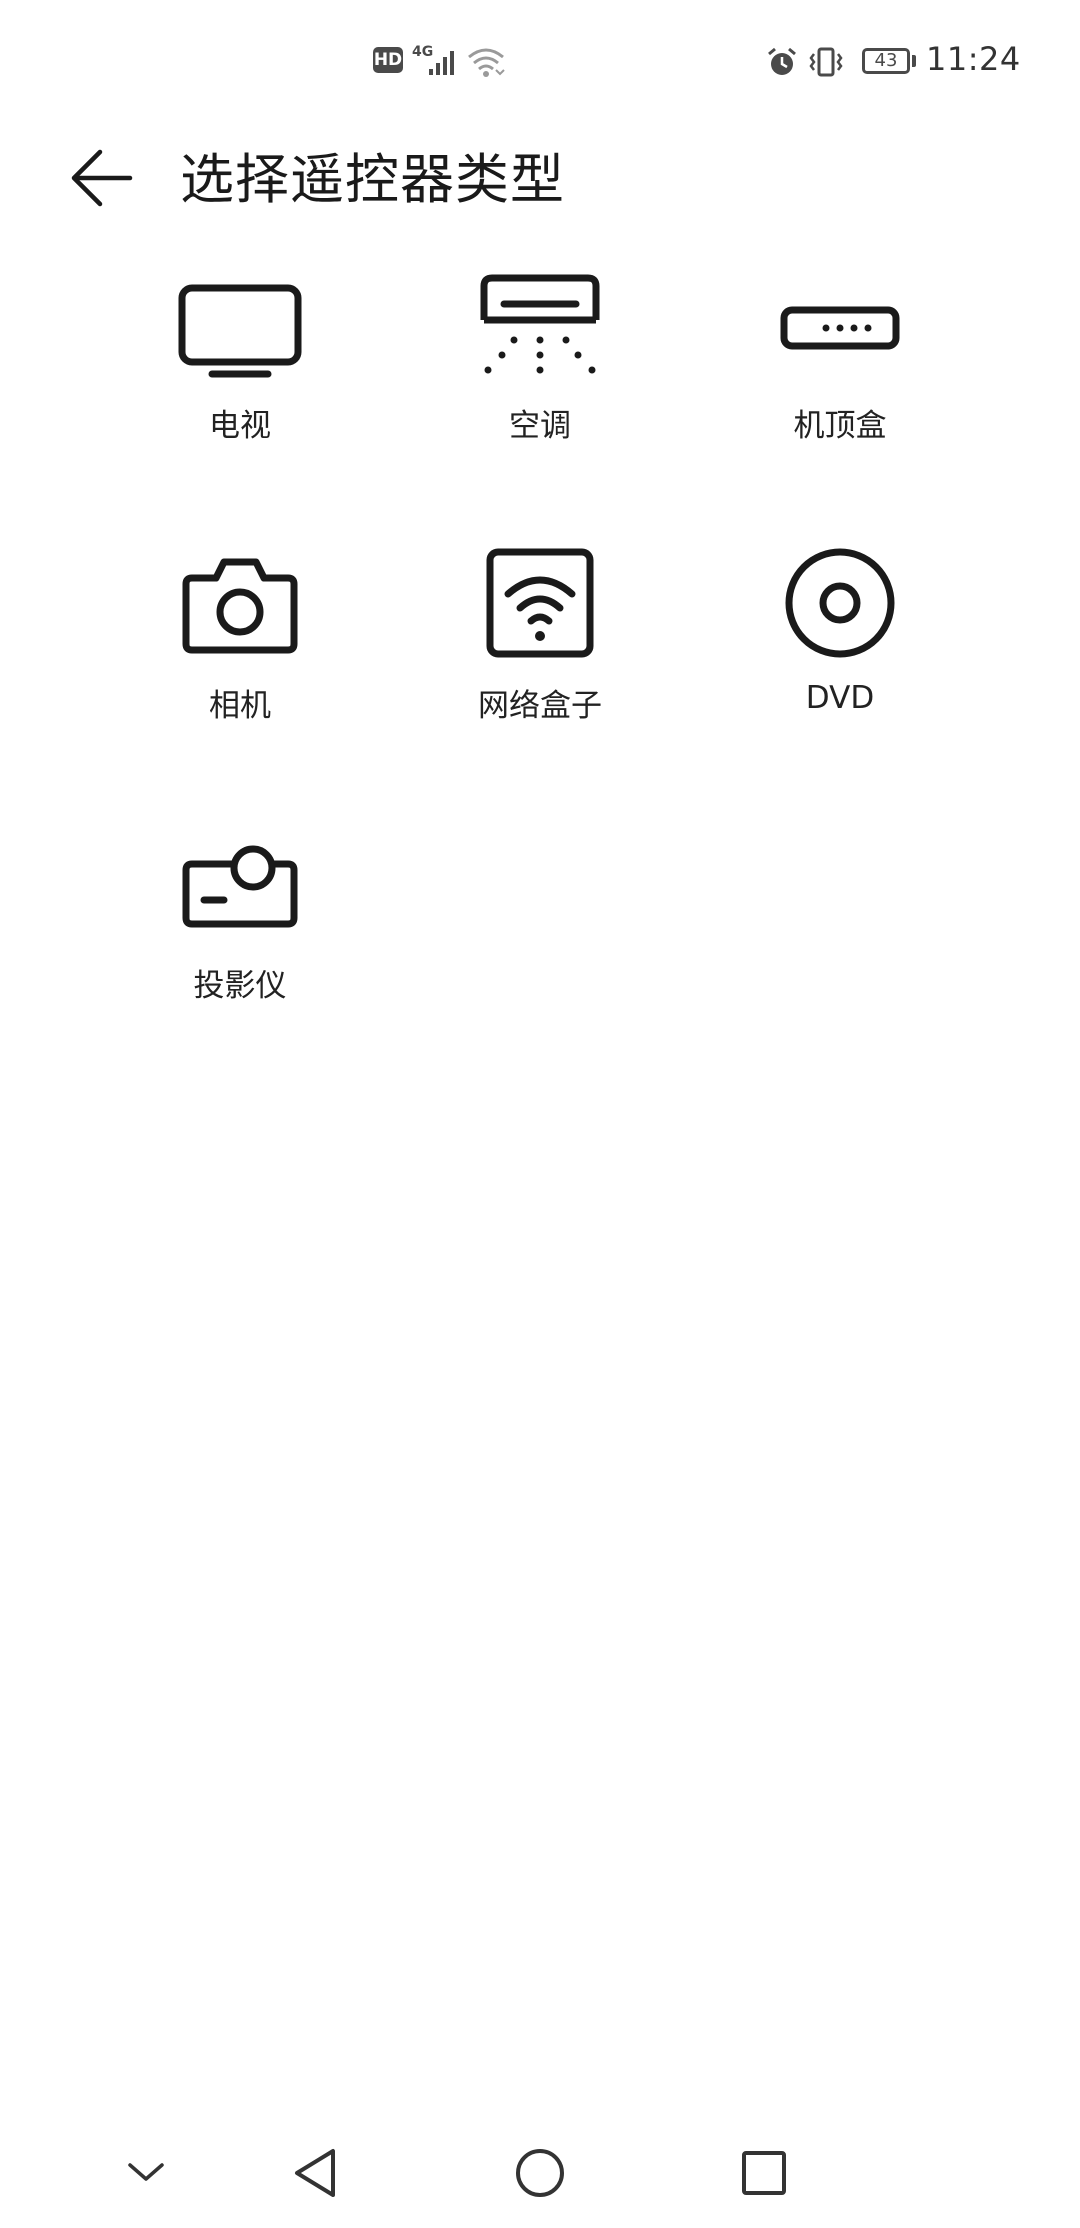  I want to click on vibrate-icon, so click(826, 62).